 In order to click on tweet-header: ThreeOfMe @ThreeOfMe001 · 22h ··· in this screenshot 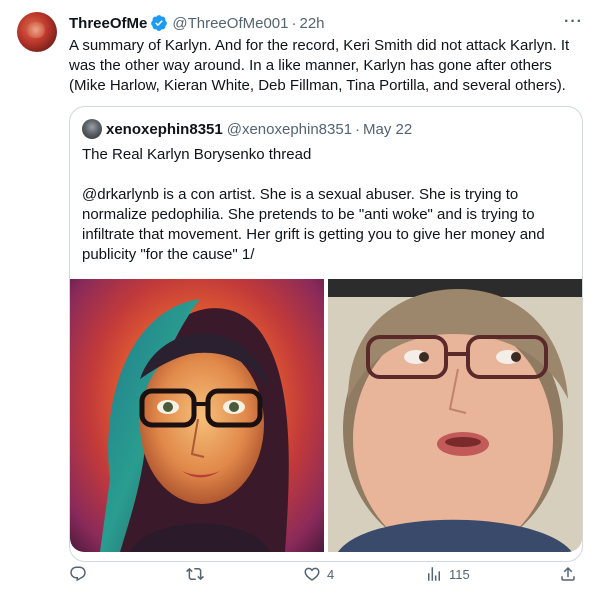, I will do `click(326, 23)`.